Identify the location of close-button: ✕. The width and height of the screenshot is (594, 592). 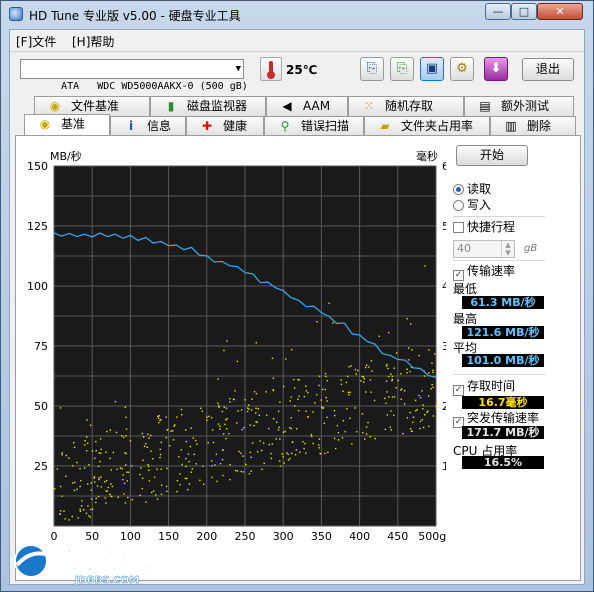
(560, 11).